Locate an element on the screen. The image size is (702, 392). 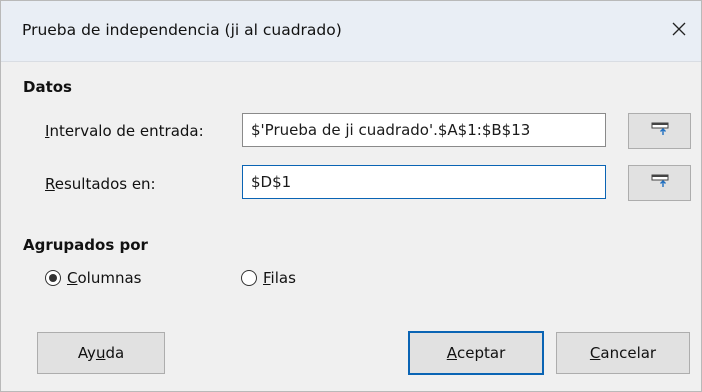
results-to-field: $D$1 is located at coordinates (424, 182).